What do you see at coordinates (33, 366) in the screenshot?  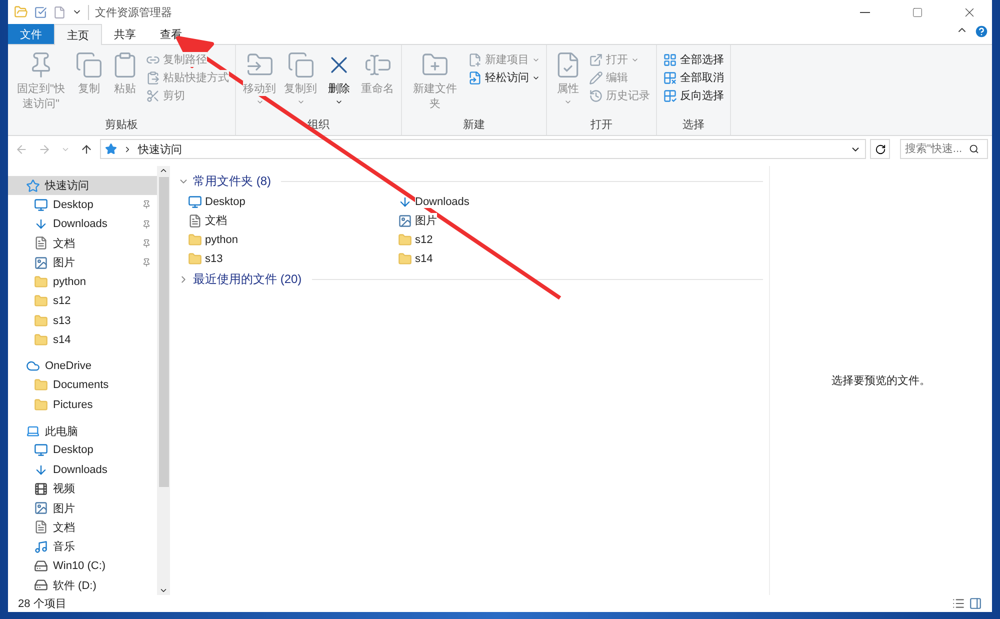 I see `cloud-icon` at bounding box center [33, 366].